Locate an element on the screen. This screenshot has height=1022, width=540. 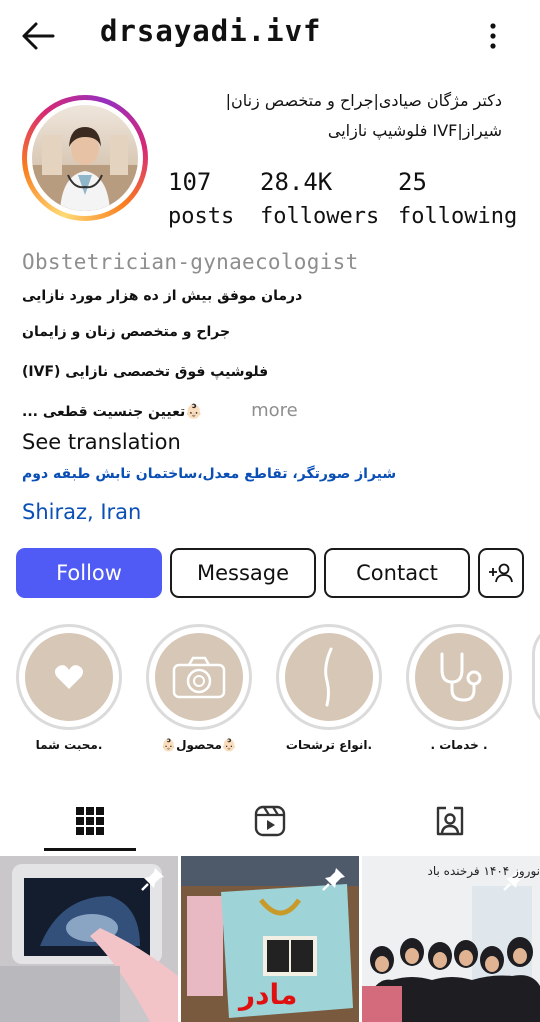
avatar is located at coordinates (85, 158).